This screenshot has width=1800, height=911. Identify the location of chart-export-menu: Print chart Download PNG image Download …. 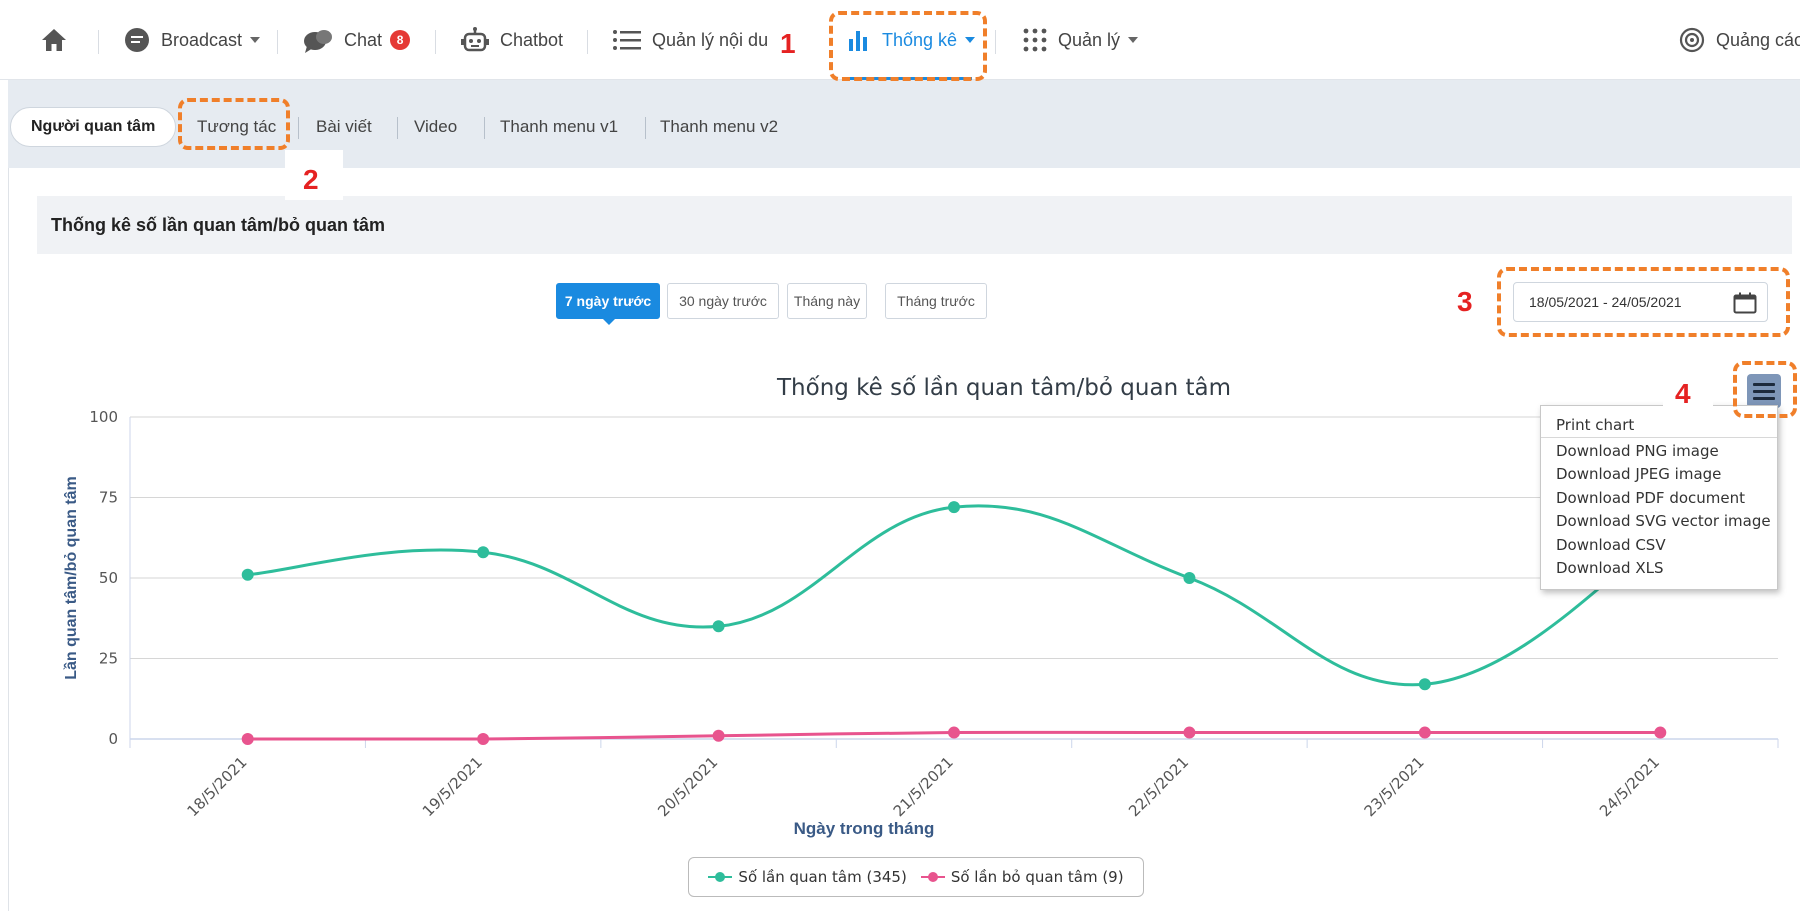
(1659, 497).